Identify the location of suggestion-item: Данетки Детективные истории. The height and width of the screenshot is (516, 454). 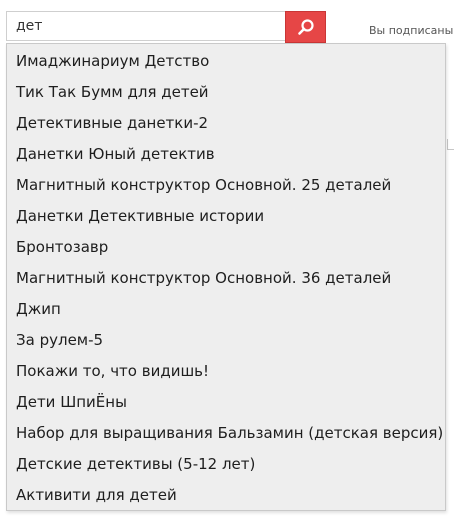
(226, 216).